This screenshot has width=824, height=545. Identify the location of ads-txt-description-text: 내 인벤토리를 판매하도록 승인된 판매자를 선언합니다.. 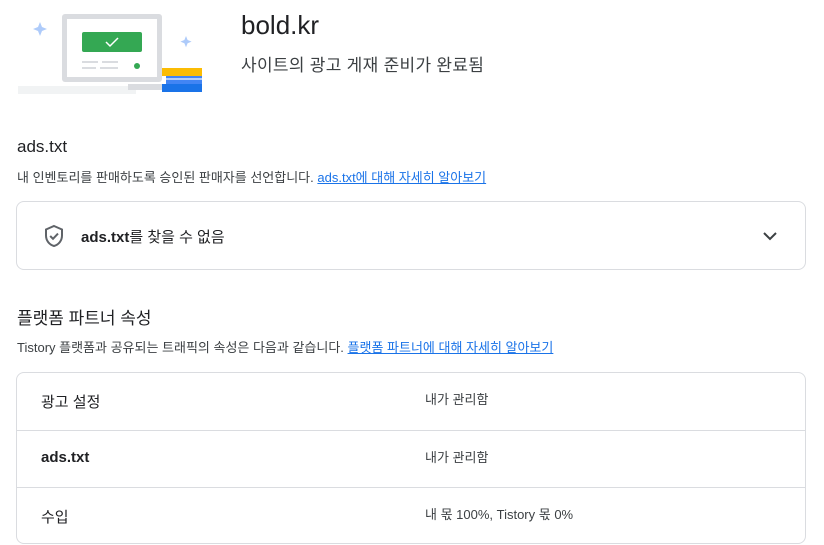
(165, 177).